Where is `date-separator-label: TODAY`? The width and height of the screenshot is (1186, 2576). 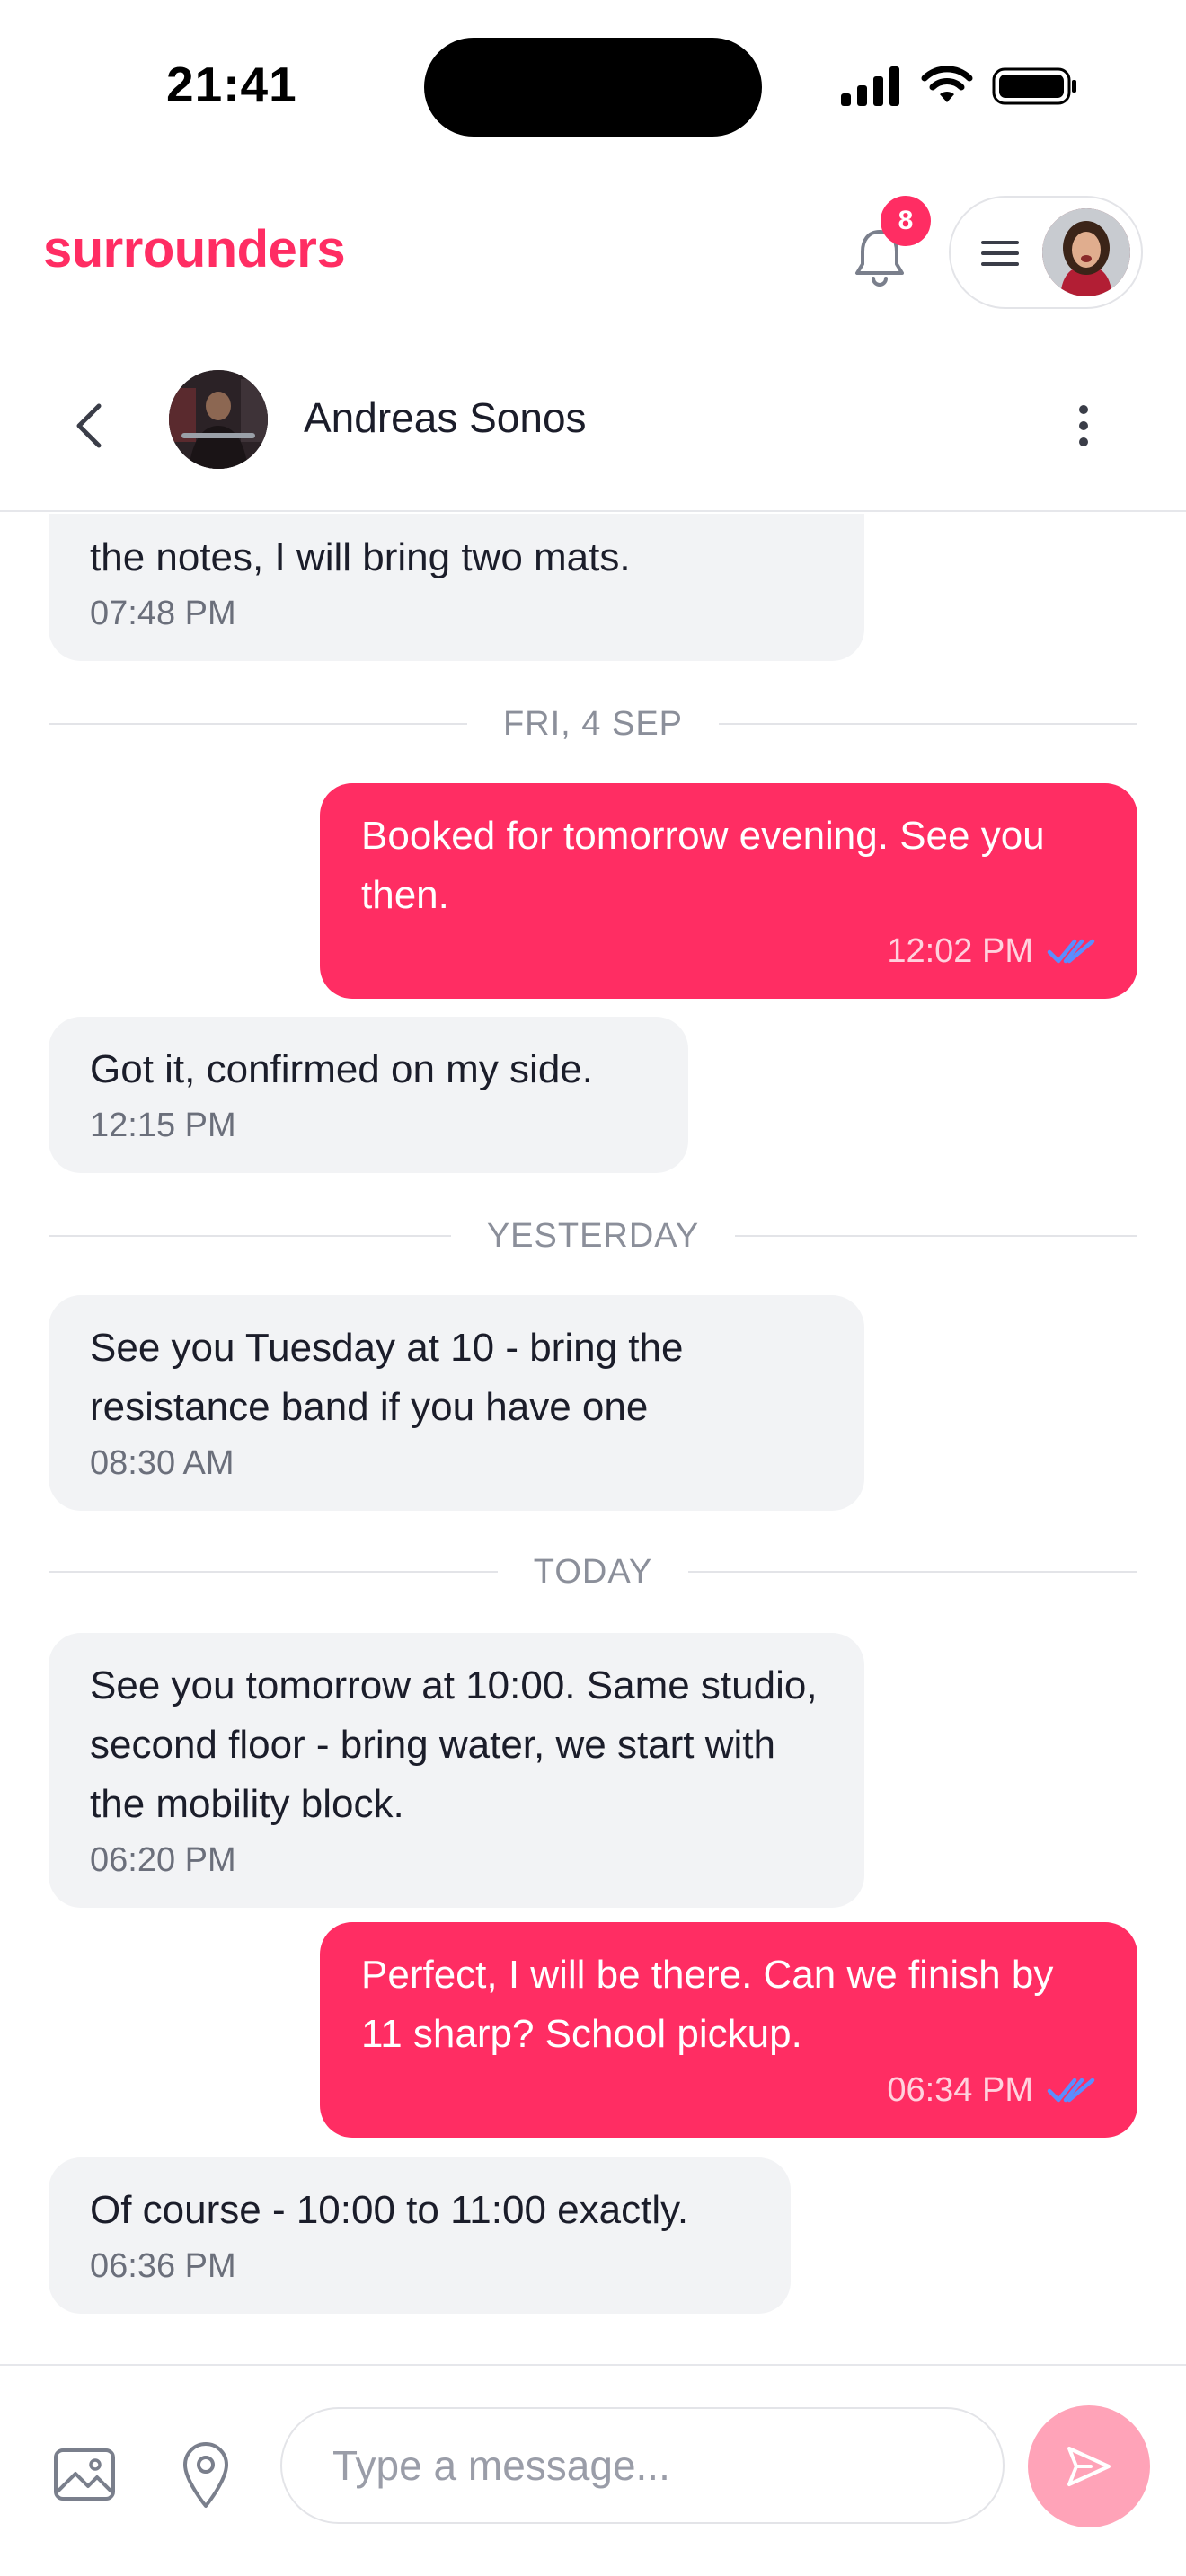
date-separator-label: TODAY is located at coordinates (593, 1571).